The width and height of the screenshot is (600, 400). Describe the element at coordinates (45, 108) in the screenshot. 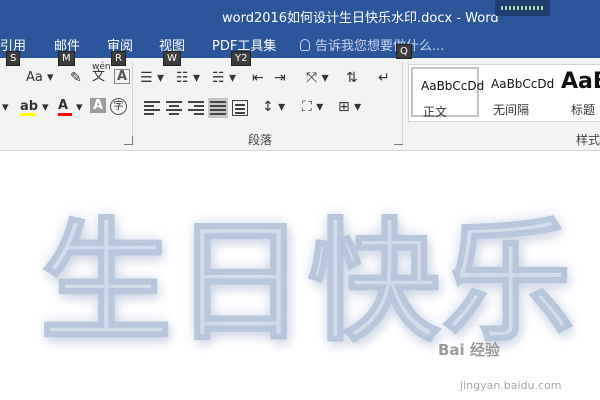

I see `highlight-dropdown-icon: ▾` at that location.